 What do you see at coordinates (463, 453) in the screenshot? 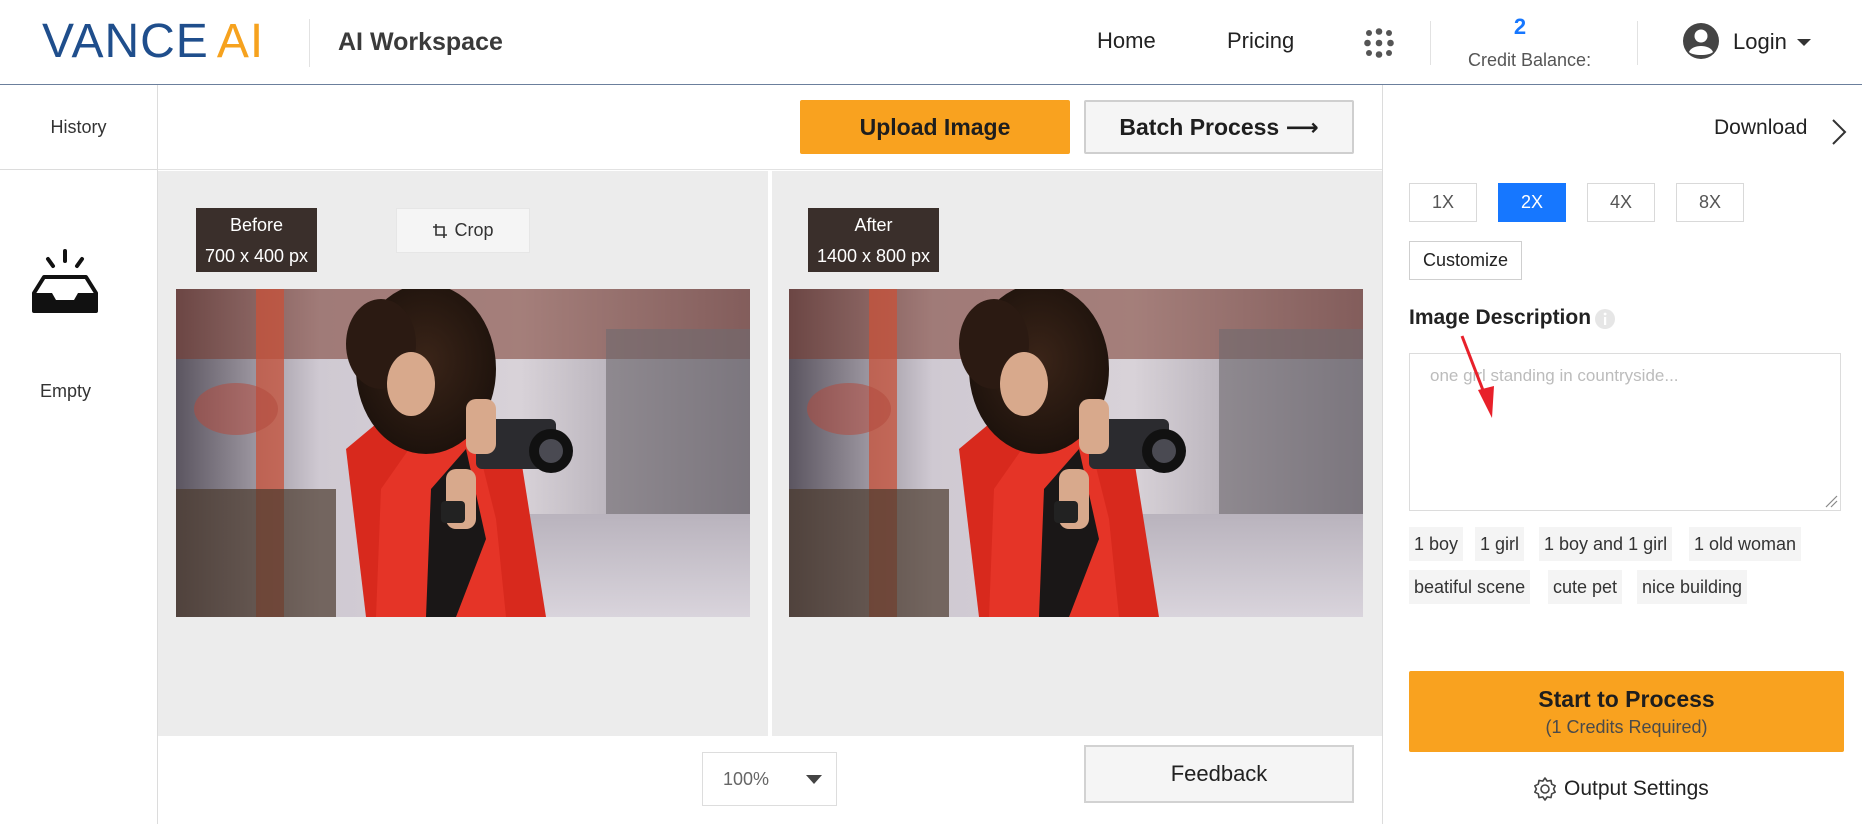
I see `before-image` at bounding box center [463, 453].